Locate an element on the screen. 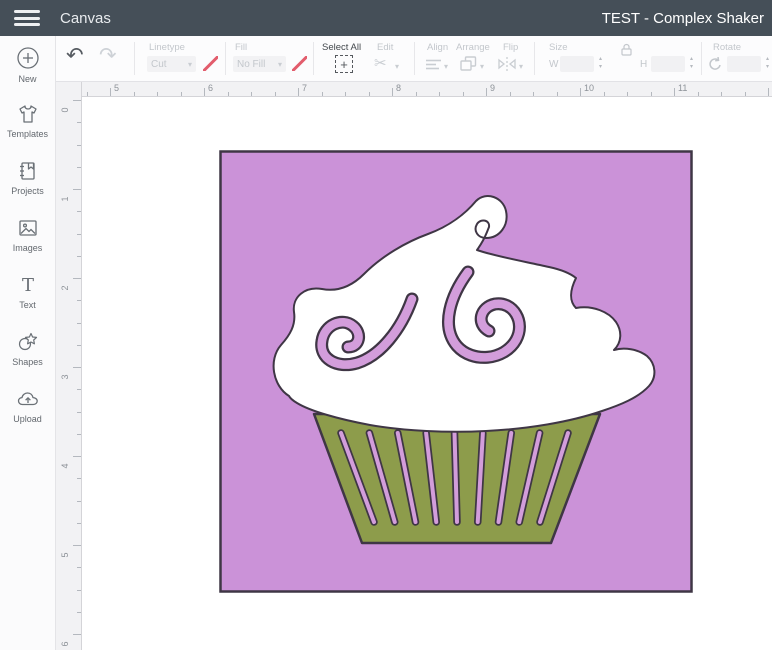 The height and width of the screenshot is (650, 772). rotate-icon is located at coordinates (715, 64).